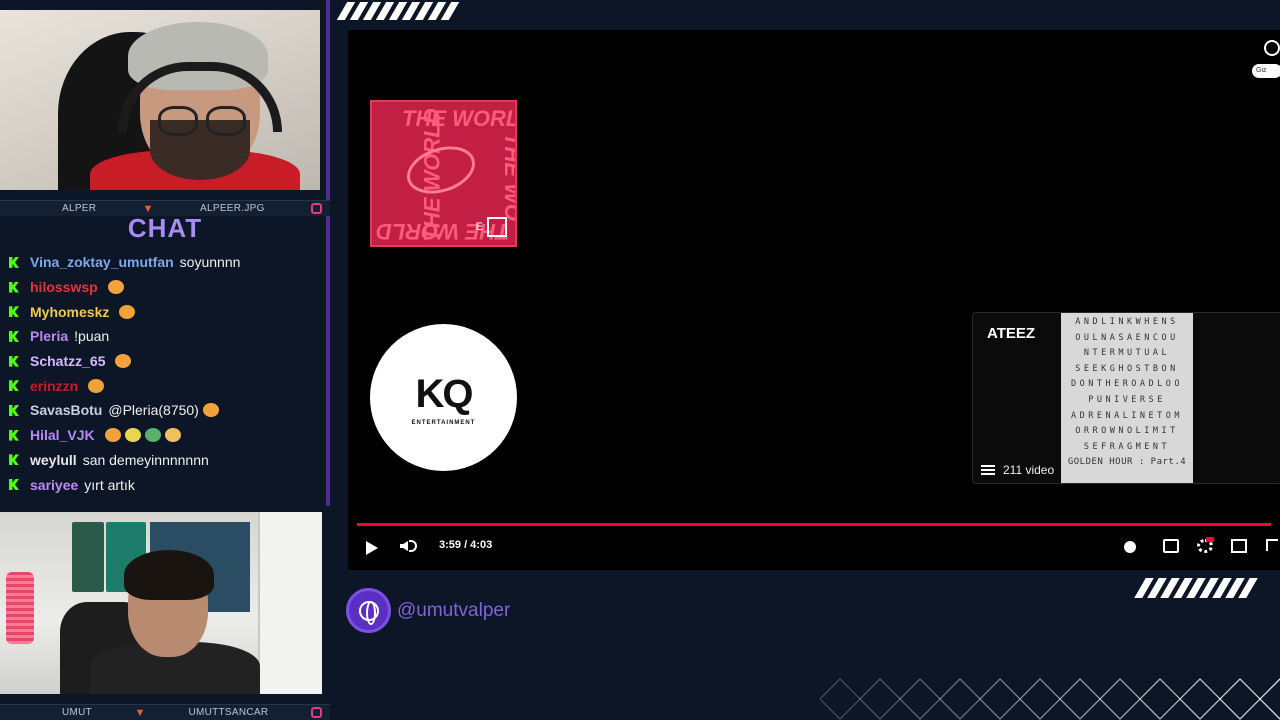  Describe the element at coordinates (1127, 462) in the screenshot. I see `puzzle-row: GOLDEN HOUR : Part.4` at that location.